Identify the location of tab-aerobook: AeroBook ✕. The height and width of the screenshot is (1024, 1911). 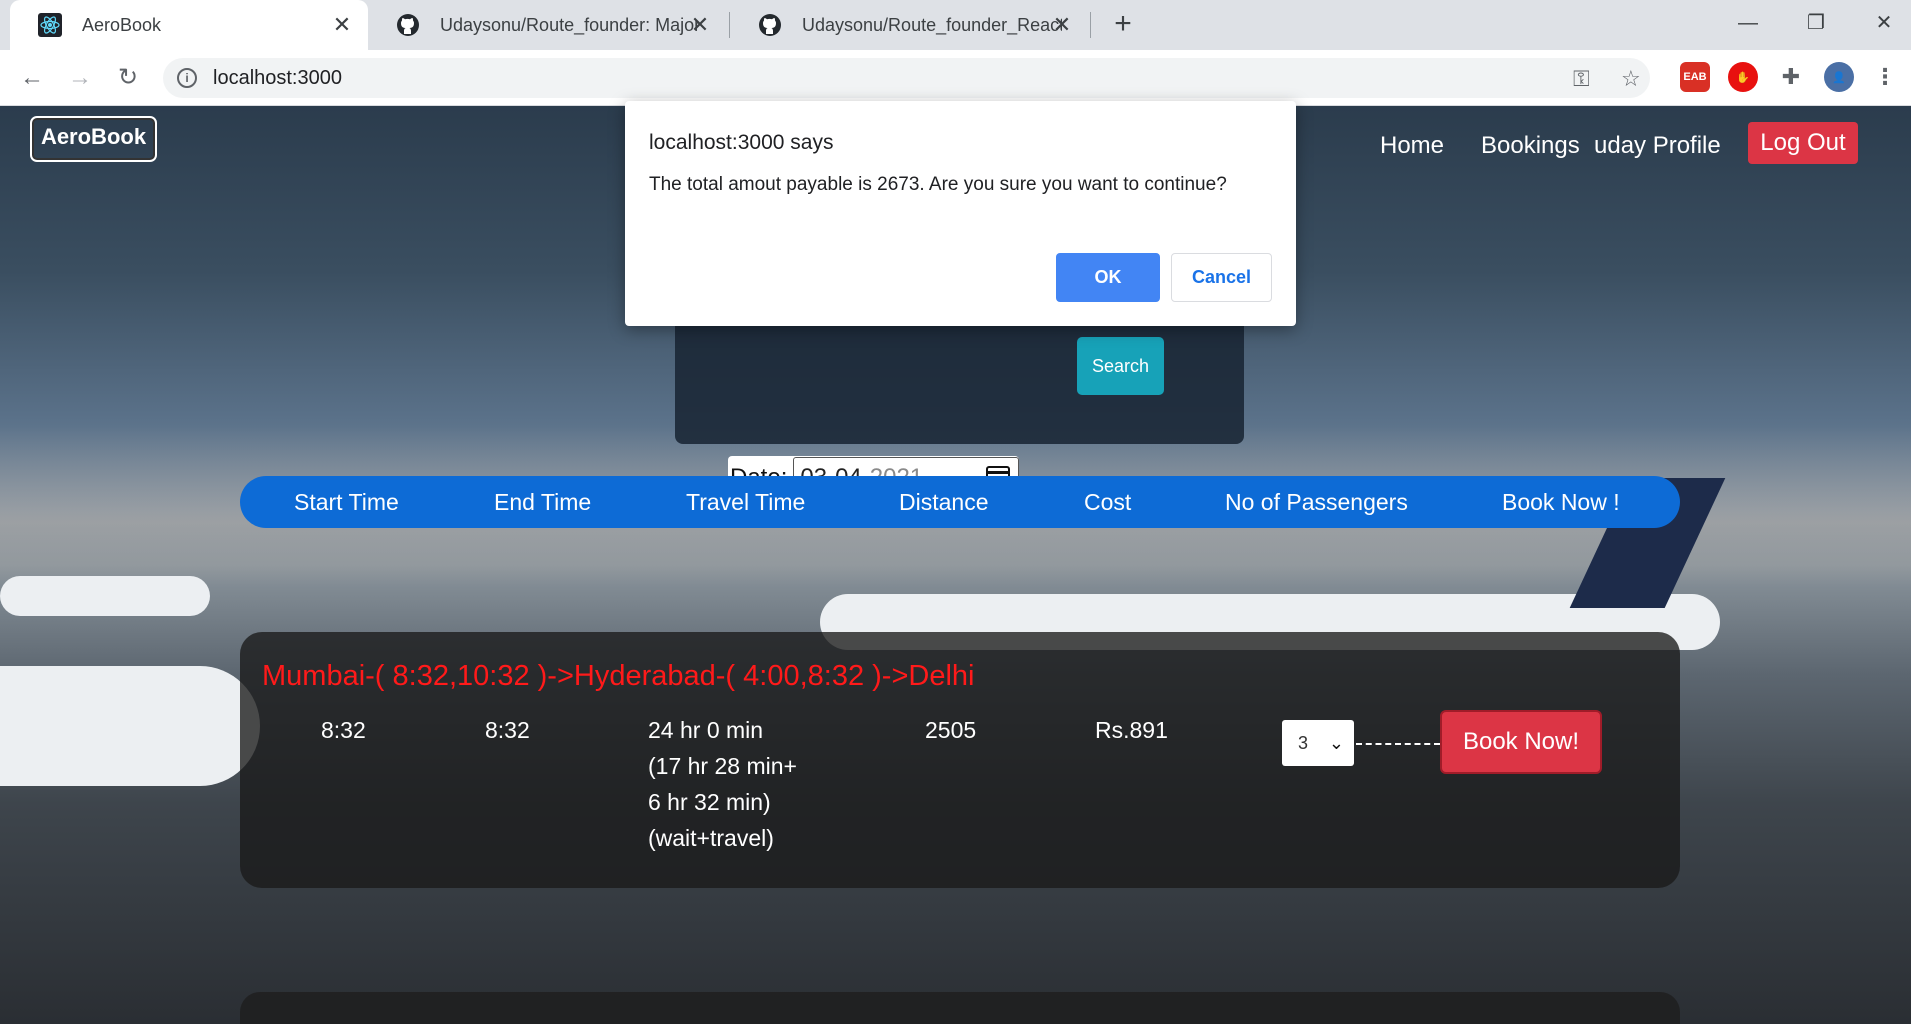
(189, 25).